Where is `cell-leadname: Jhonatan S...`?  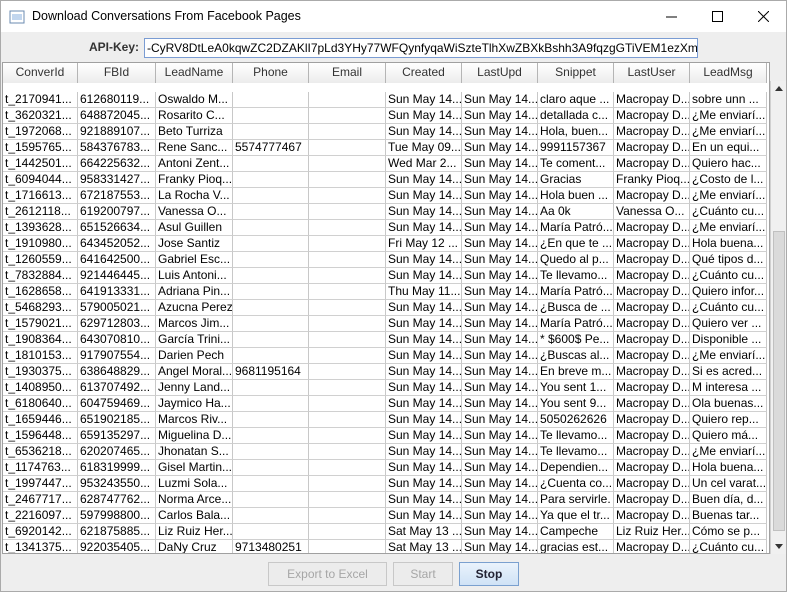 cell-leadname: Jhonatan S... is located at coordinates (194, 452).